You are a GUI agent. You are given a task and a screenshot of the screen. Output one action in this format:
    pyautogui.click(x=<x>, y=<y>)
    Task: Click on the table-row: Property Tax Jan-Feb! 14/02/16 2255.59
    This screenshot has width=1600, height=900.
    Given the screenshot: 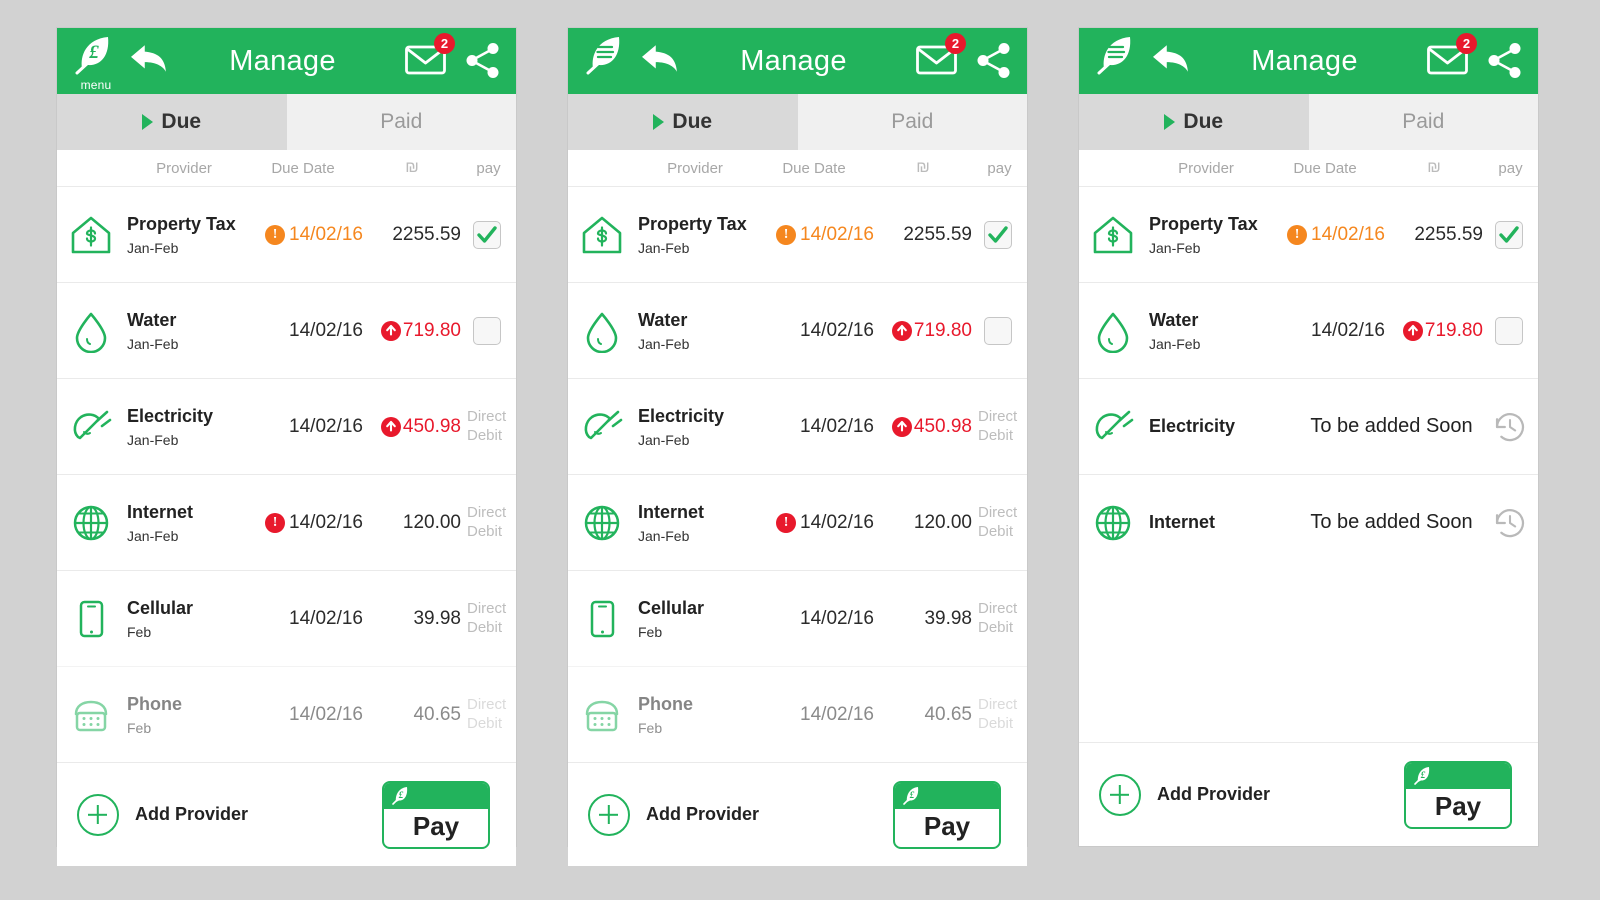 What is the action you would take?
    pyautogui.click(x=1308, y=234)
    